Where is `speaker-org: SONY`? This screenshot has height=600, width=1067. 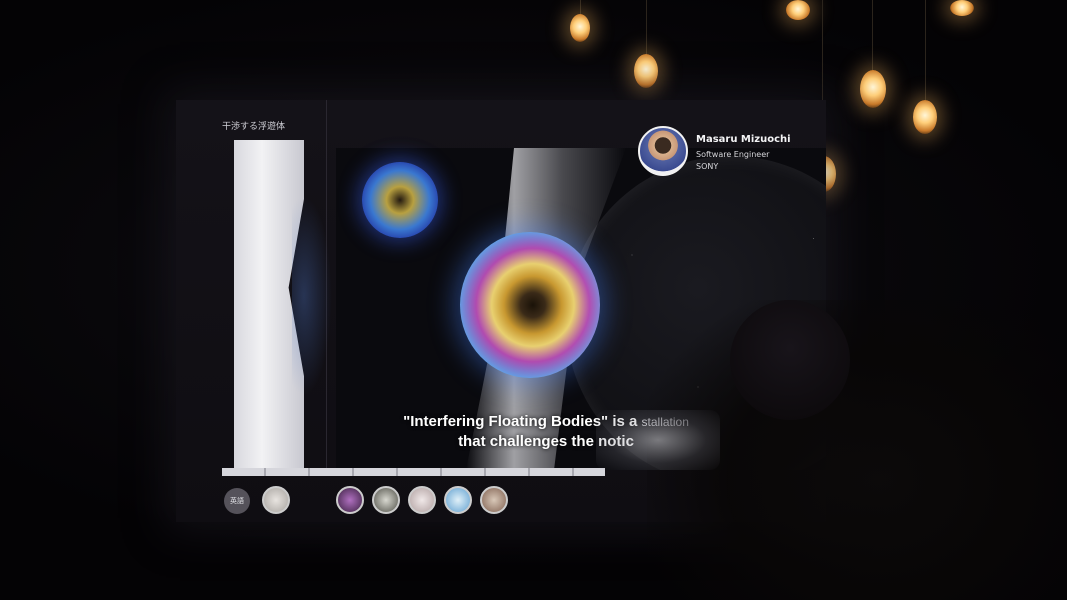
speaker-org: SONY is located at coordinates (707, 166).